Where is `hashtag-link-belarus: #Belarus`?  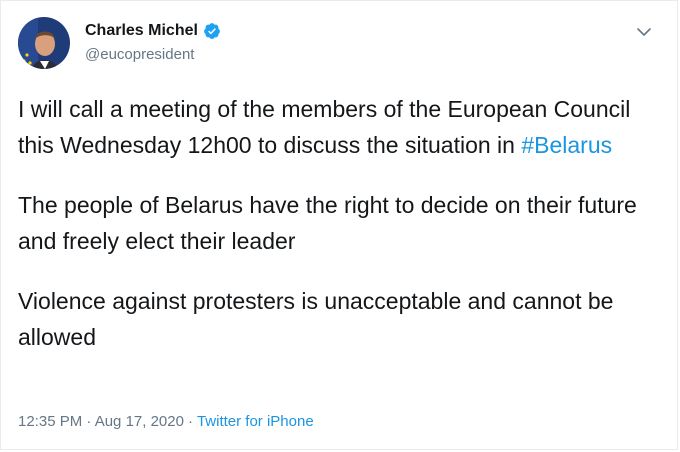 hashtag-link-belarus: #Belarus is located at coordinates (566, 145).